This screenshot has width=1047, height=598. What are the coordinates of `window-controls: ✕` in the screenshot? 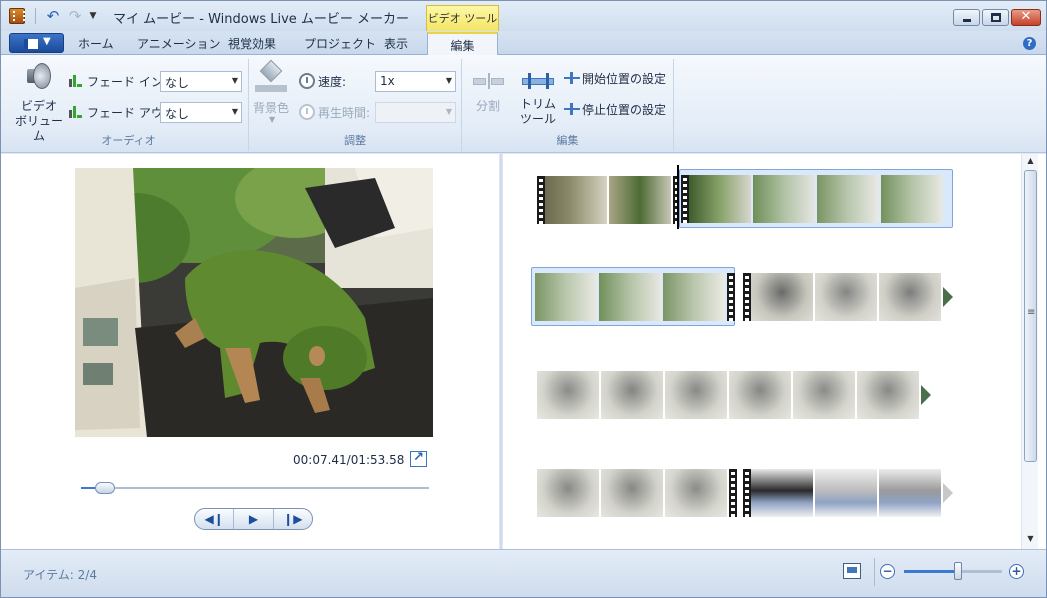 It's located at (997, 17).